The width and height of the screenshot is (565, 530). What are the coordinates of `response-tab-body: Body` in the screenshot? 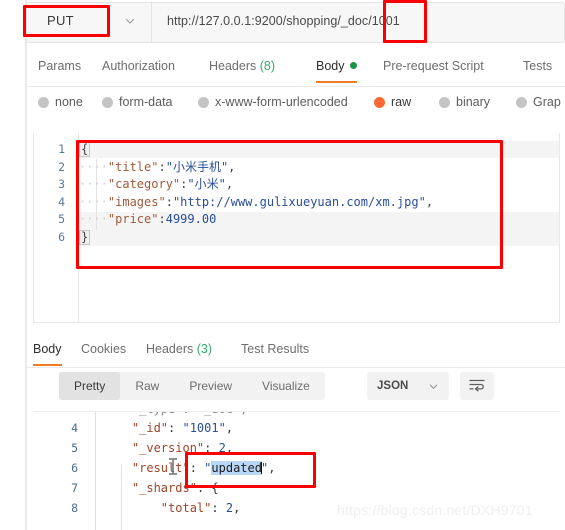 It's located at (47, 354).